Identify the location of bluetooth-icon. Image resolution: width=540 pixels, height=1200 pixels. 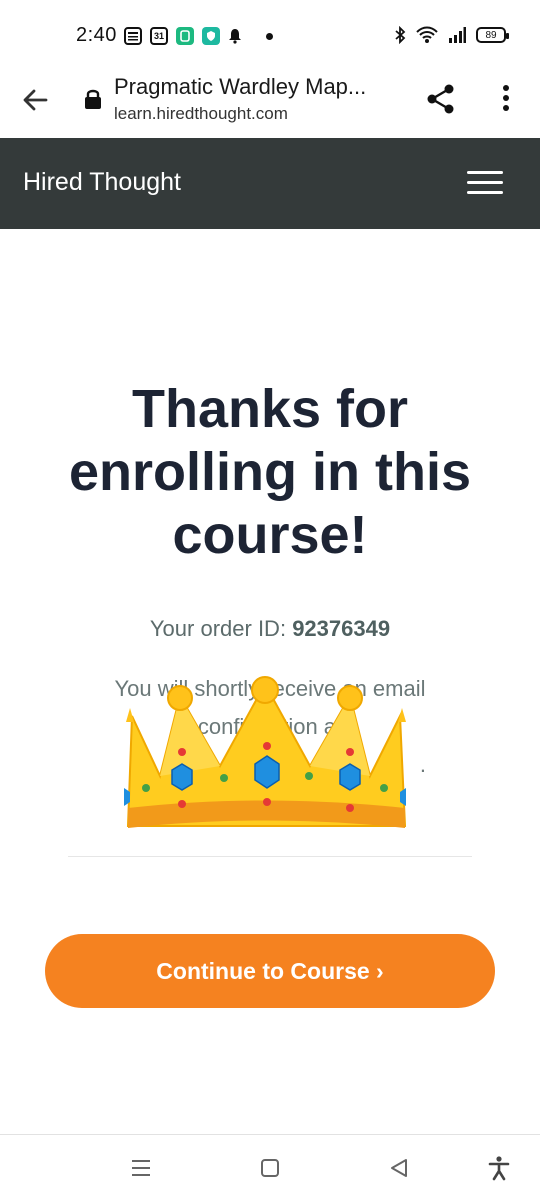
(400, 35).